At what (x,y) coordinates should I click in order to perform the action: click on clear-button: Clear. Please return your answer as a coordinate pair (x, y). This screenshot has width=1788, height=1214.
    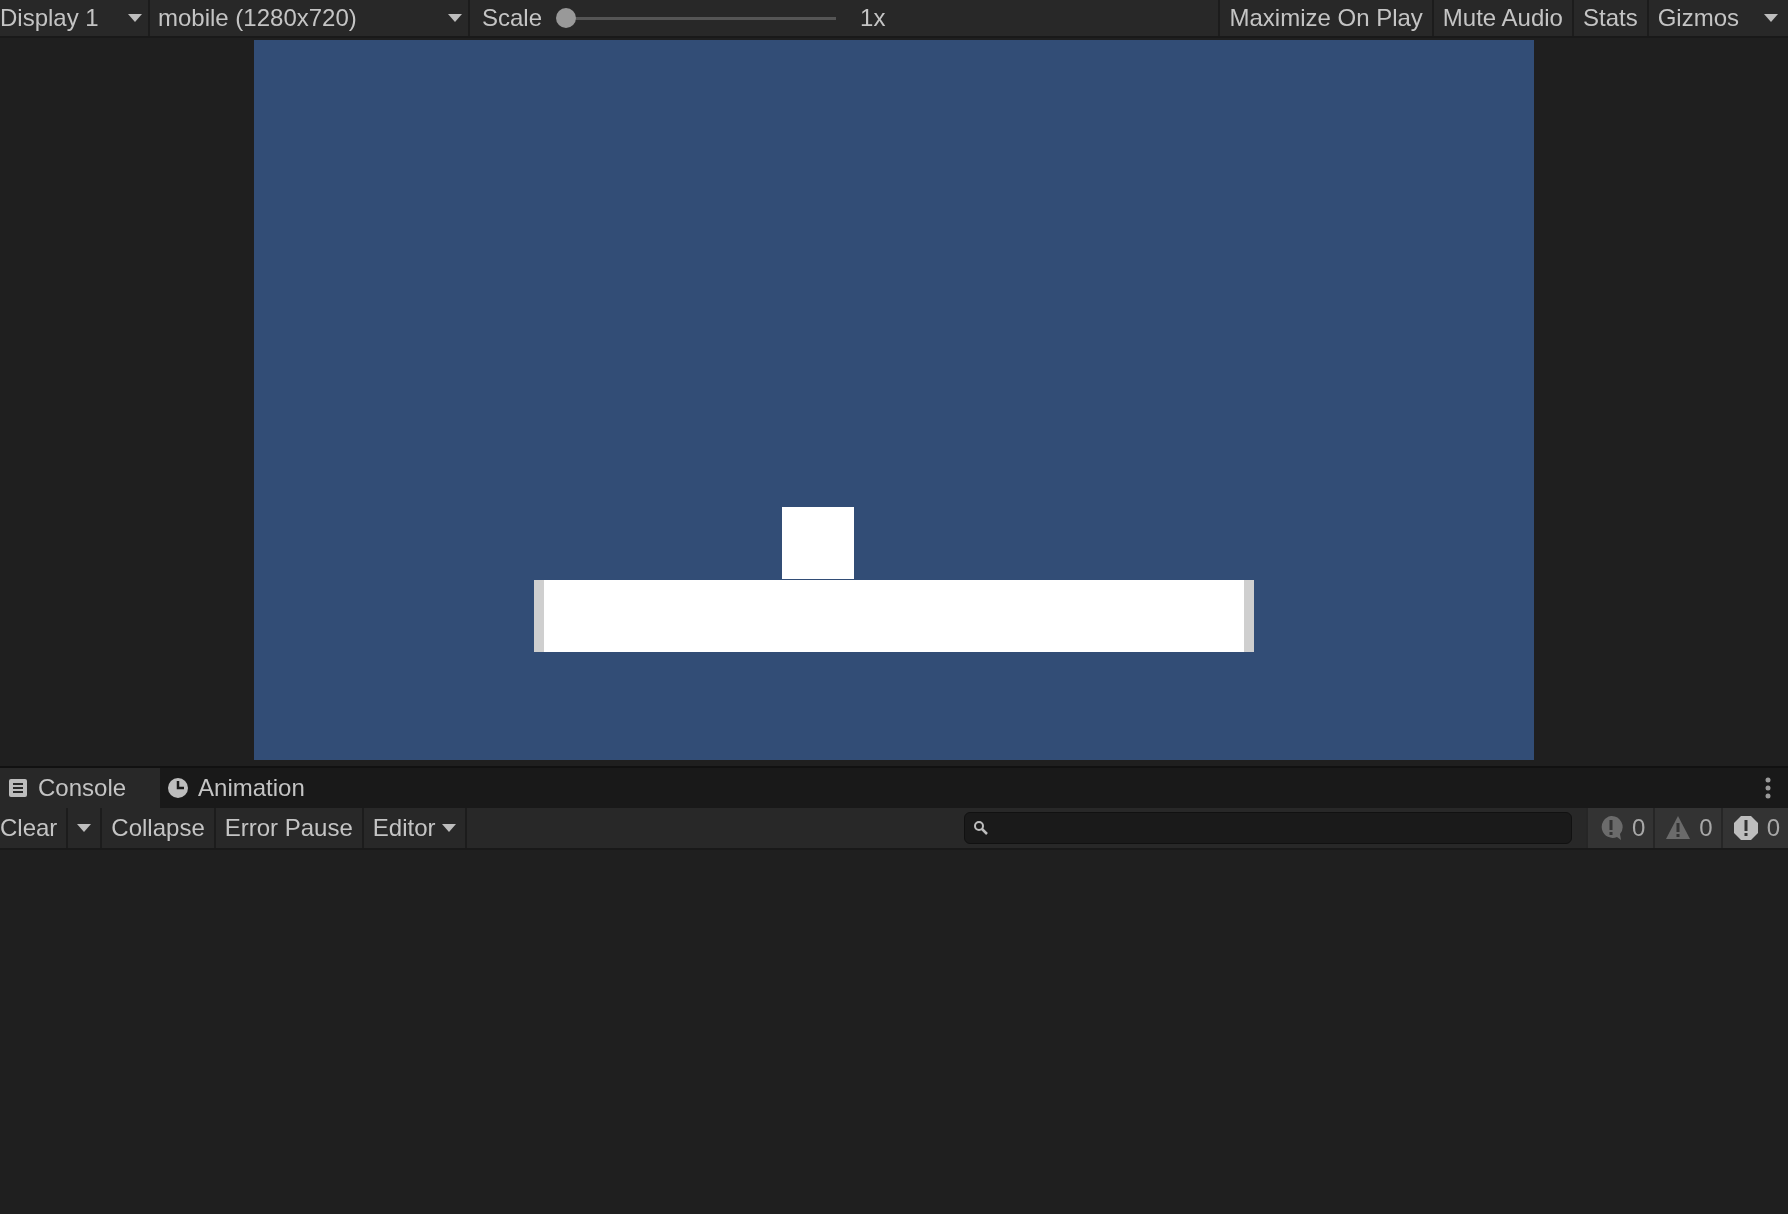
    Looking at the image, I should click on (34, 828).